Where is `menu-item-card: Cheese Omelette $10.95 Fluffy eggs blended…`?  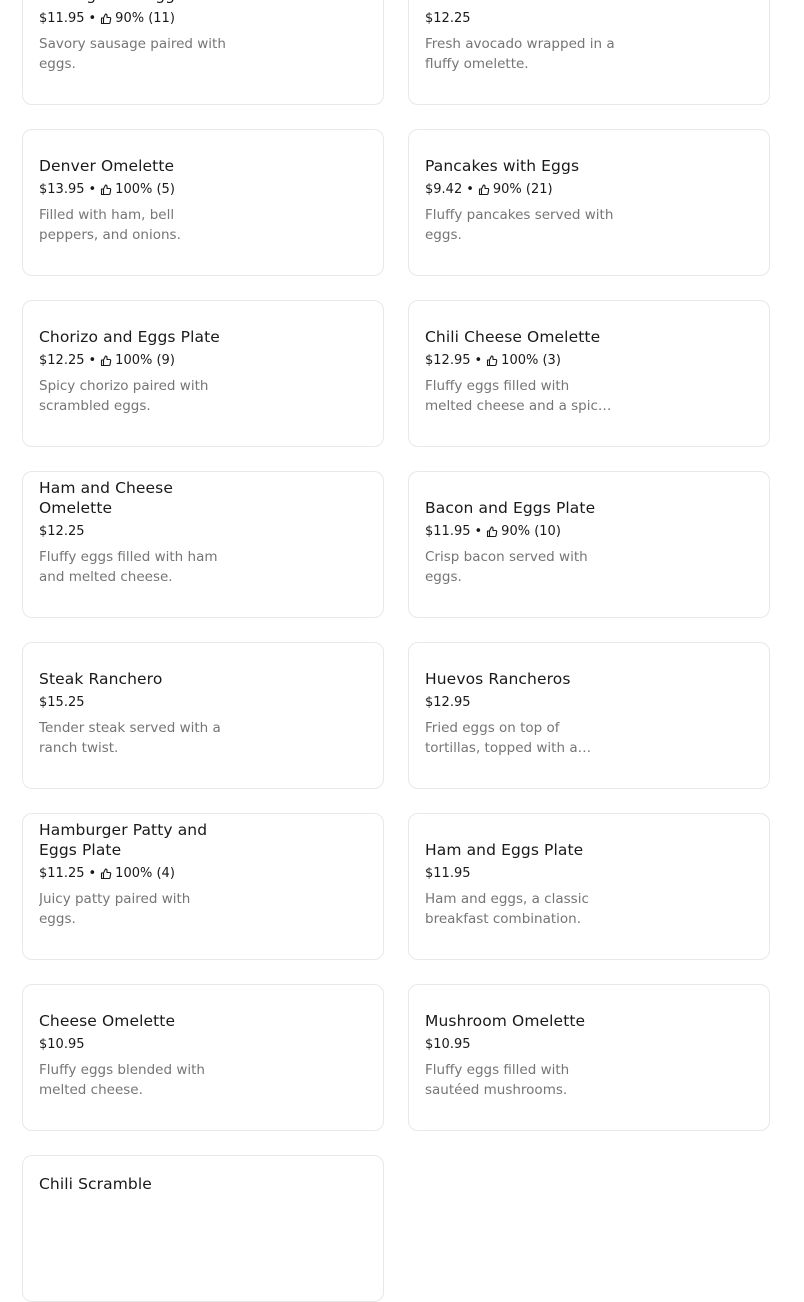
menu-item-card: Cheese Omelette $10.95 Fluffy eggs blended… is located at coordinates (203, 1057).